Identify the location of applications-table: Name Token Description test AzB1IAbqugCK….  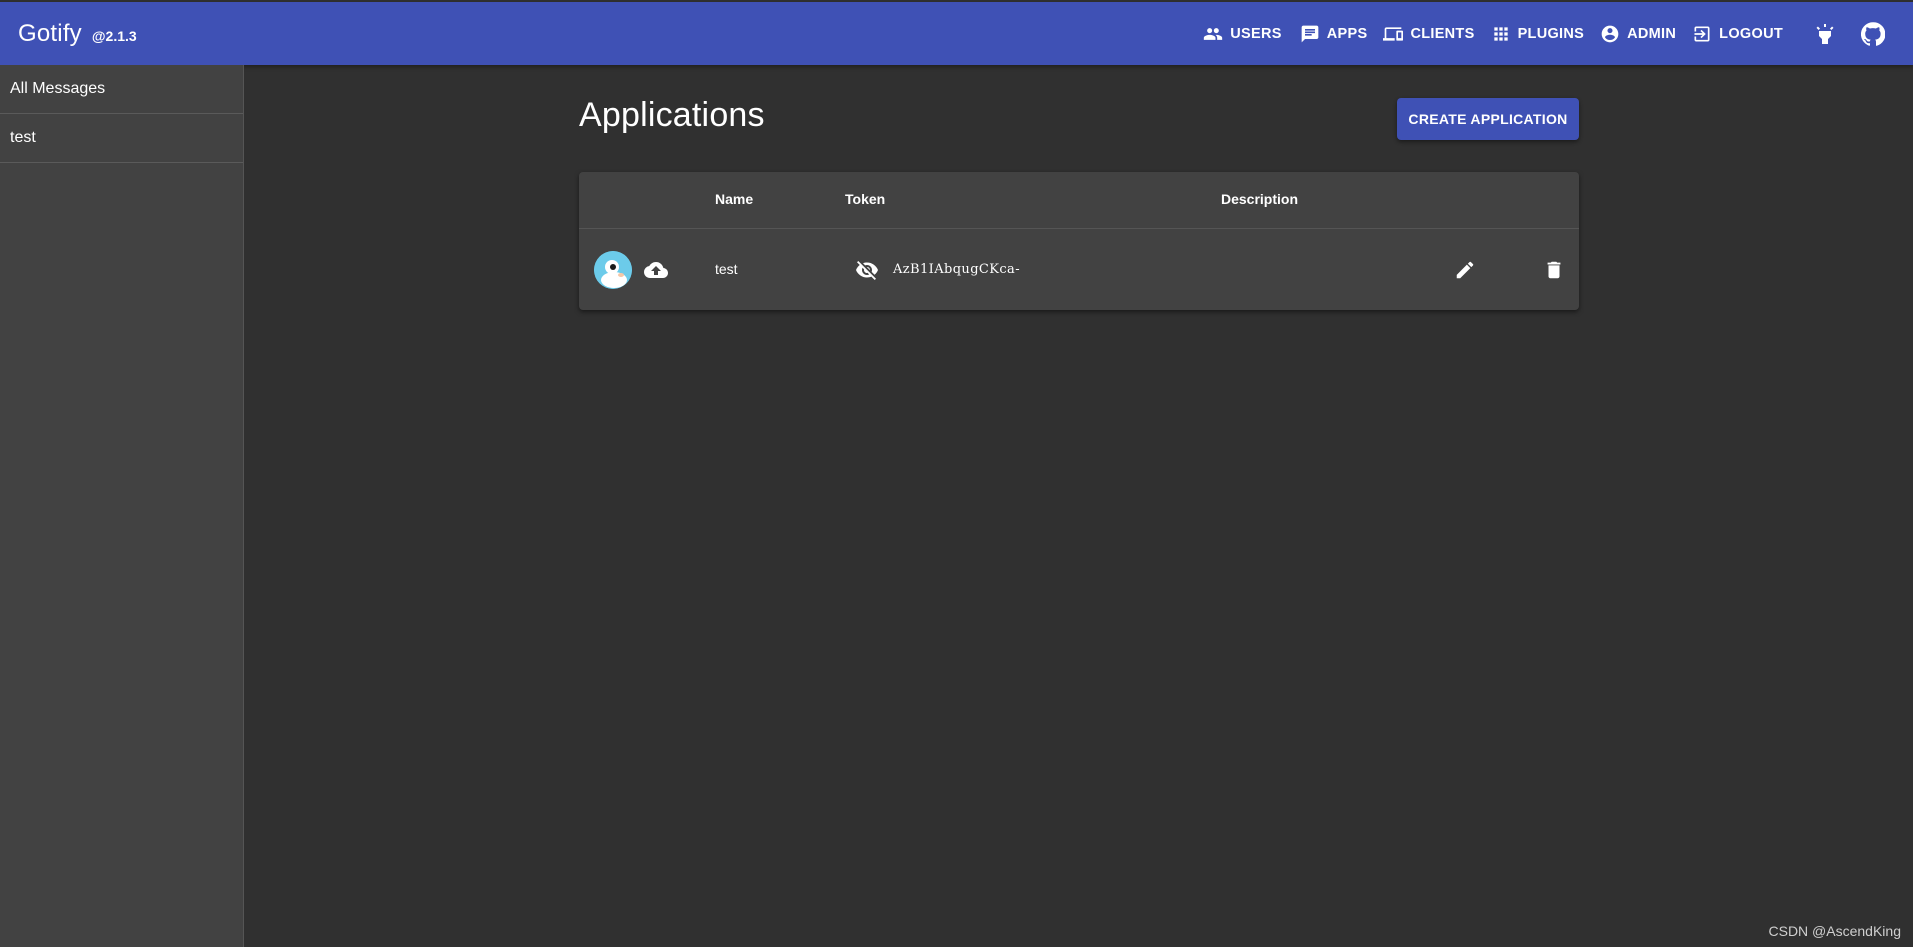
(1079, 241).